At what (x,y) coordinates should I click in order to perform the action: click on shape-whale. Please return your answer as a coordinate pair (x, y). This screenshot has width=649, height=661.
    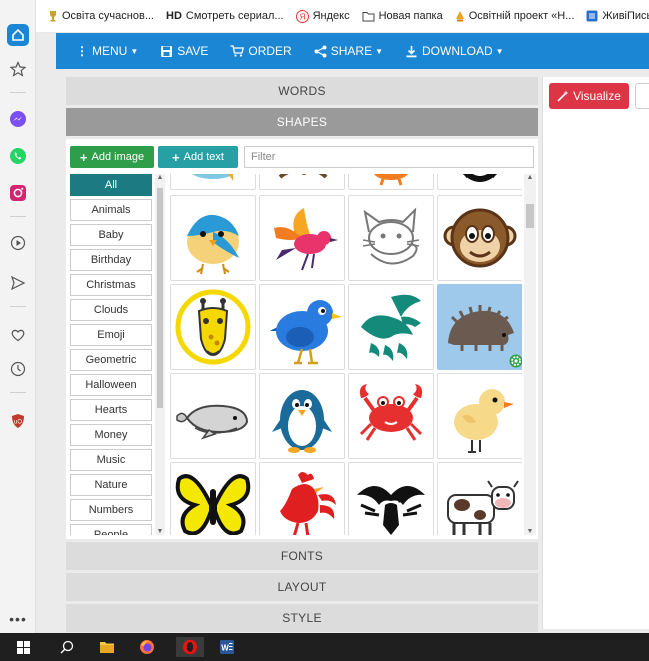
    Looking at the image, I should click on (213, 416).